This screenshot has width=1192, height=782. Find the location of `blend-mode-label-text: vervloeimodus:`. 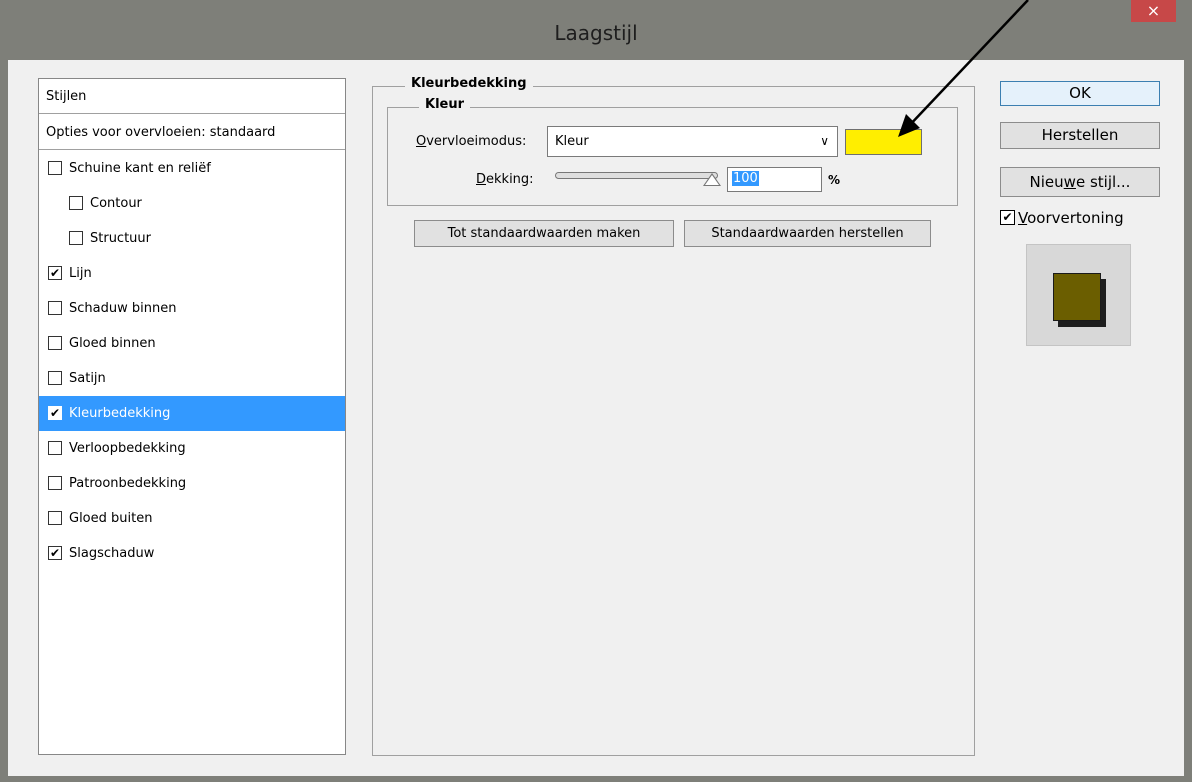

blend-mode-label-text: vervloeimodus: is located at coordinates (476, 141).